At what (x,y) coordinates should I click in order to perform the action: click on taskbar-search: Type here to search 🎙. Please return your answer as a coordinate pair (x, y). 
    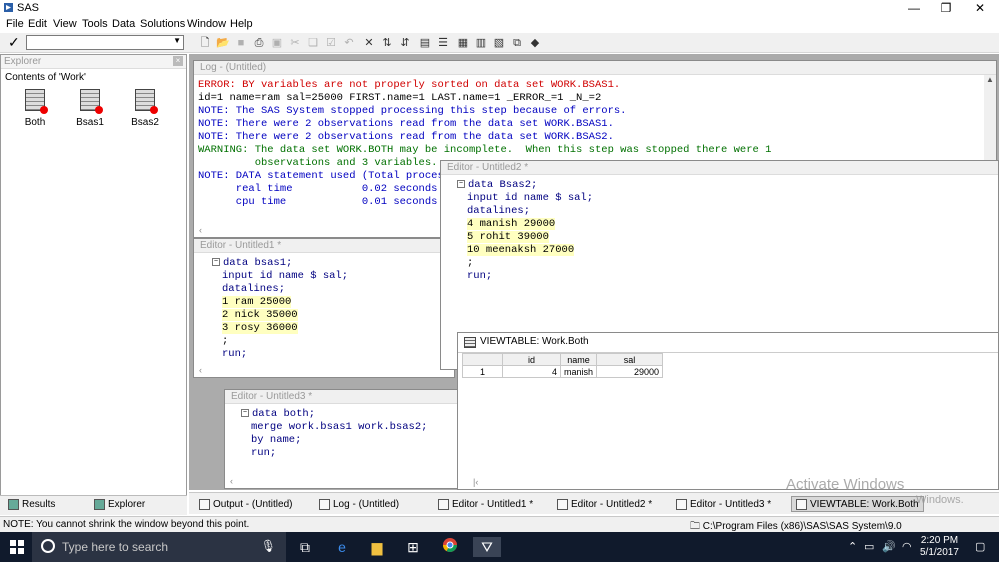
    Looking at the image, I should click on (159, 547).